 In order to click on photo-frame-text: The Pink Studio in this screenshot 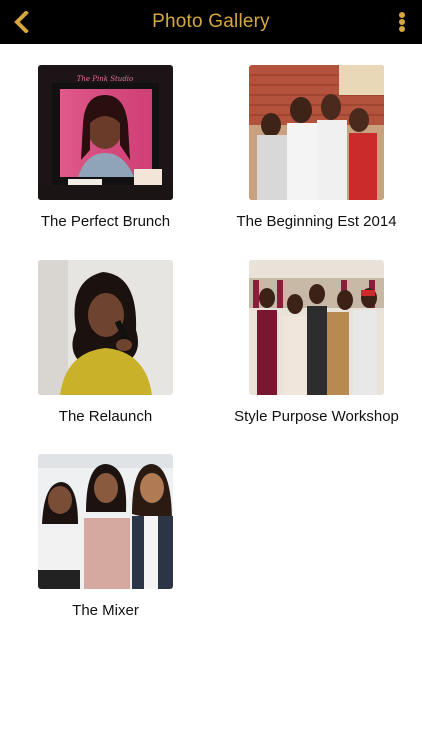, I will do `click(105, 79)`.